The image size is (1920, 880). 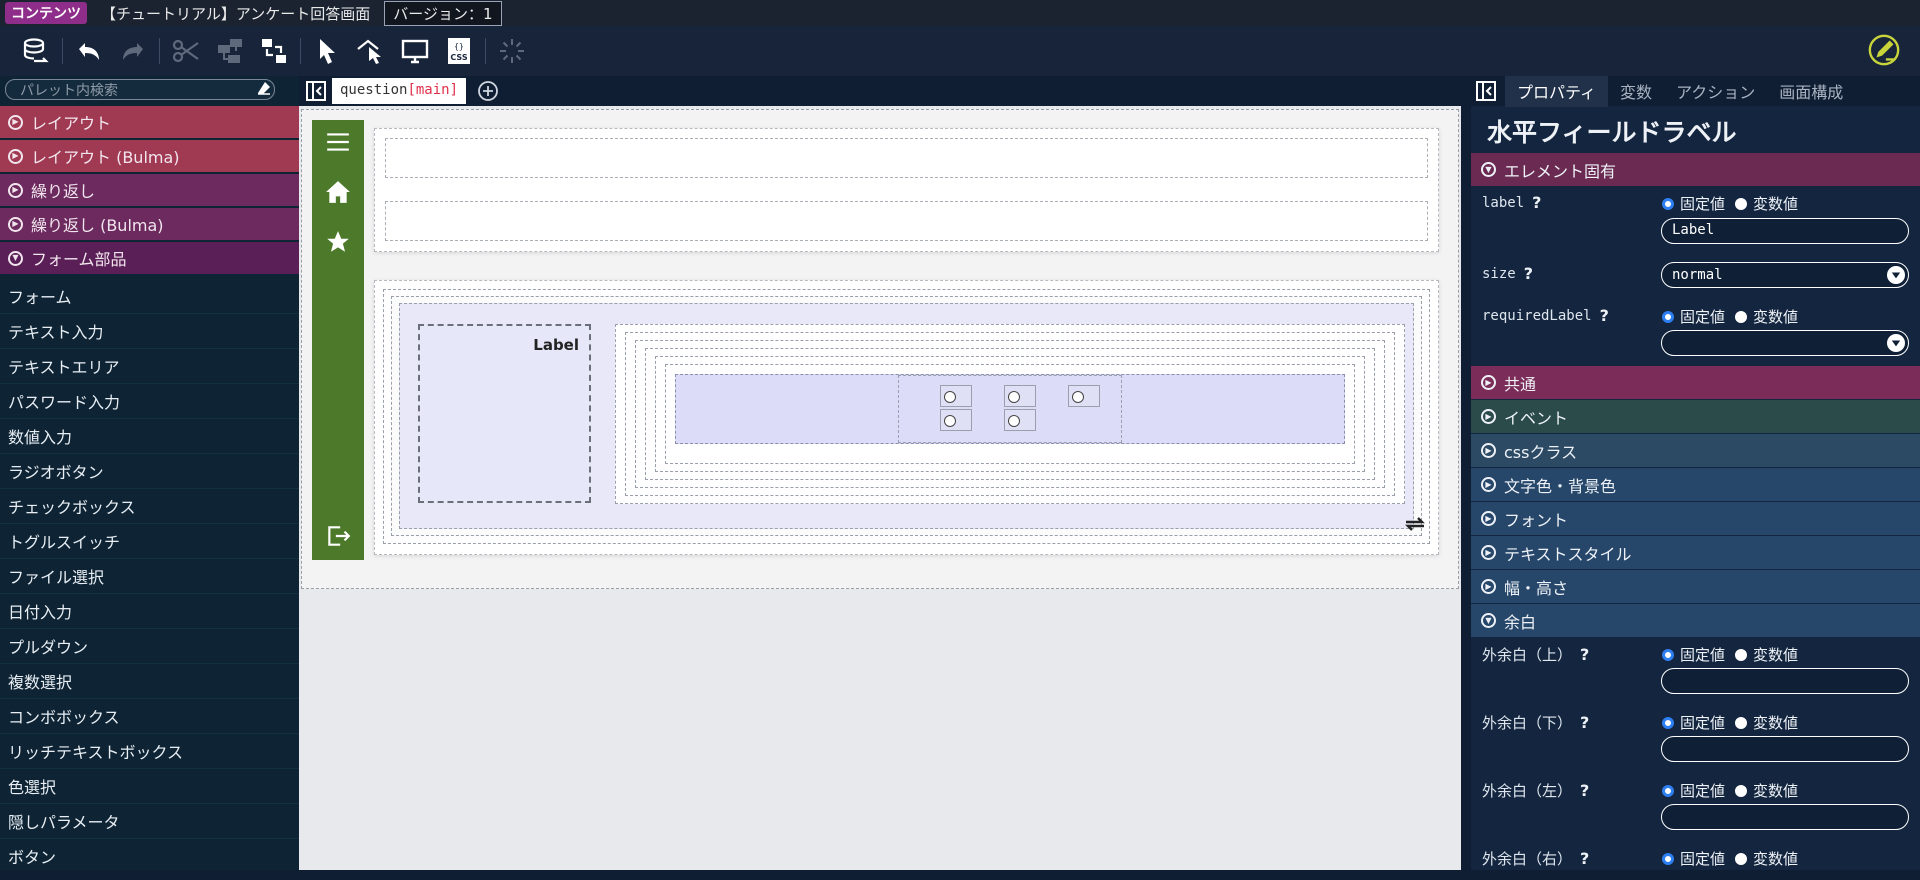 I want to click on undo-icon, so click(x=89, y=51).